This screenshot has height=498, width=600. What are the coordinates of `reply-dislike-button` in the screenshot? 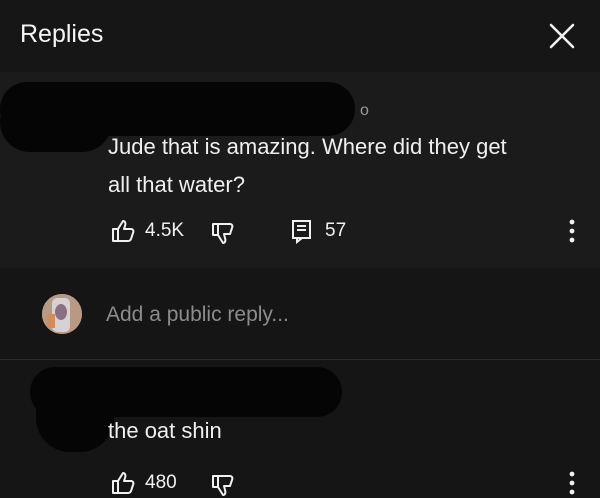 It's located at (223, 485).